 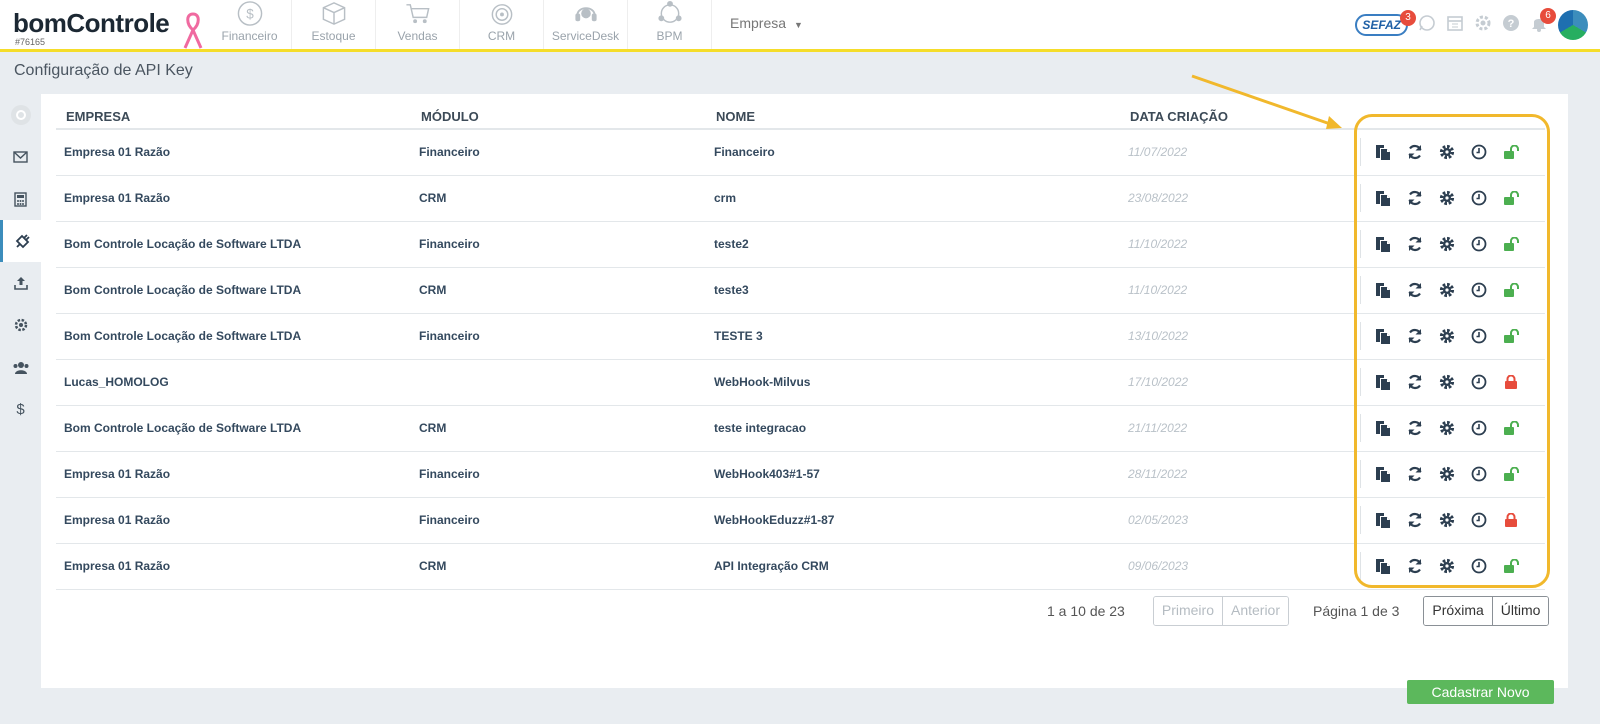 What do you see at coordinates (418, 24) in the screenshot?
I see `module-vendas: Vendas` at bounding box center [418, 24].